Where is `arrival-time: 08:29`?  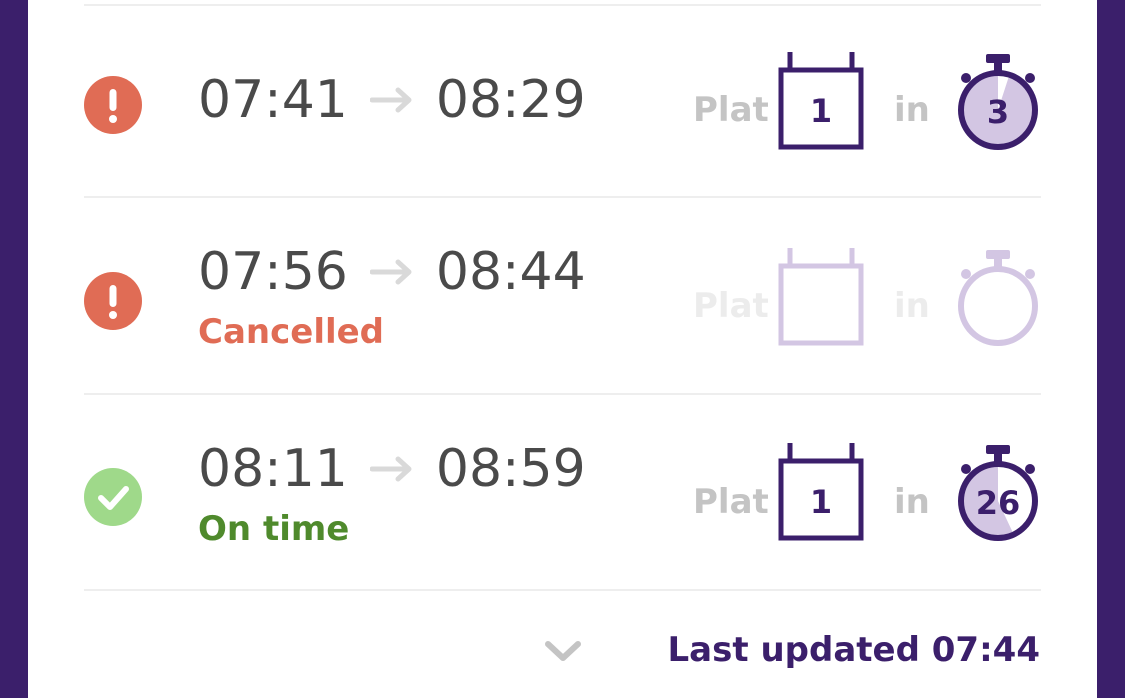
arrival-time: 08:29 is located at coordinates (510, 100).